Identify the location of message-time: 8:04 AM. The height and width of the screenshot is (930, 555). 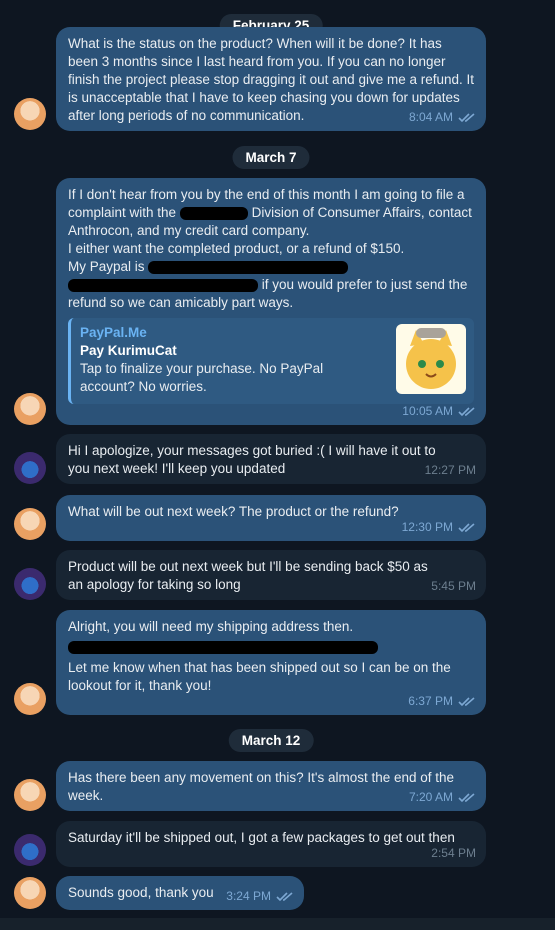
(430, 117).